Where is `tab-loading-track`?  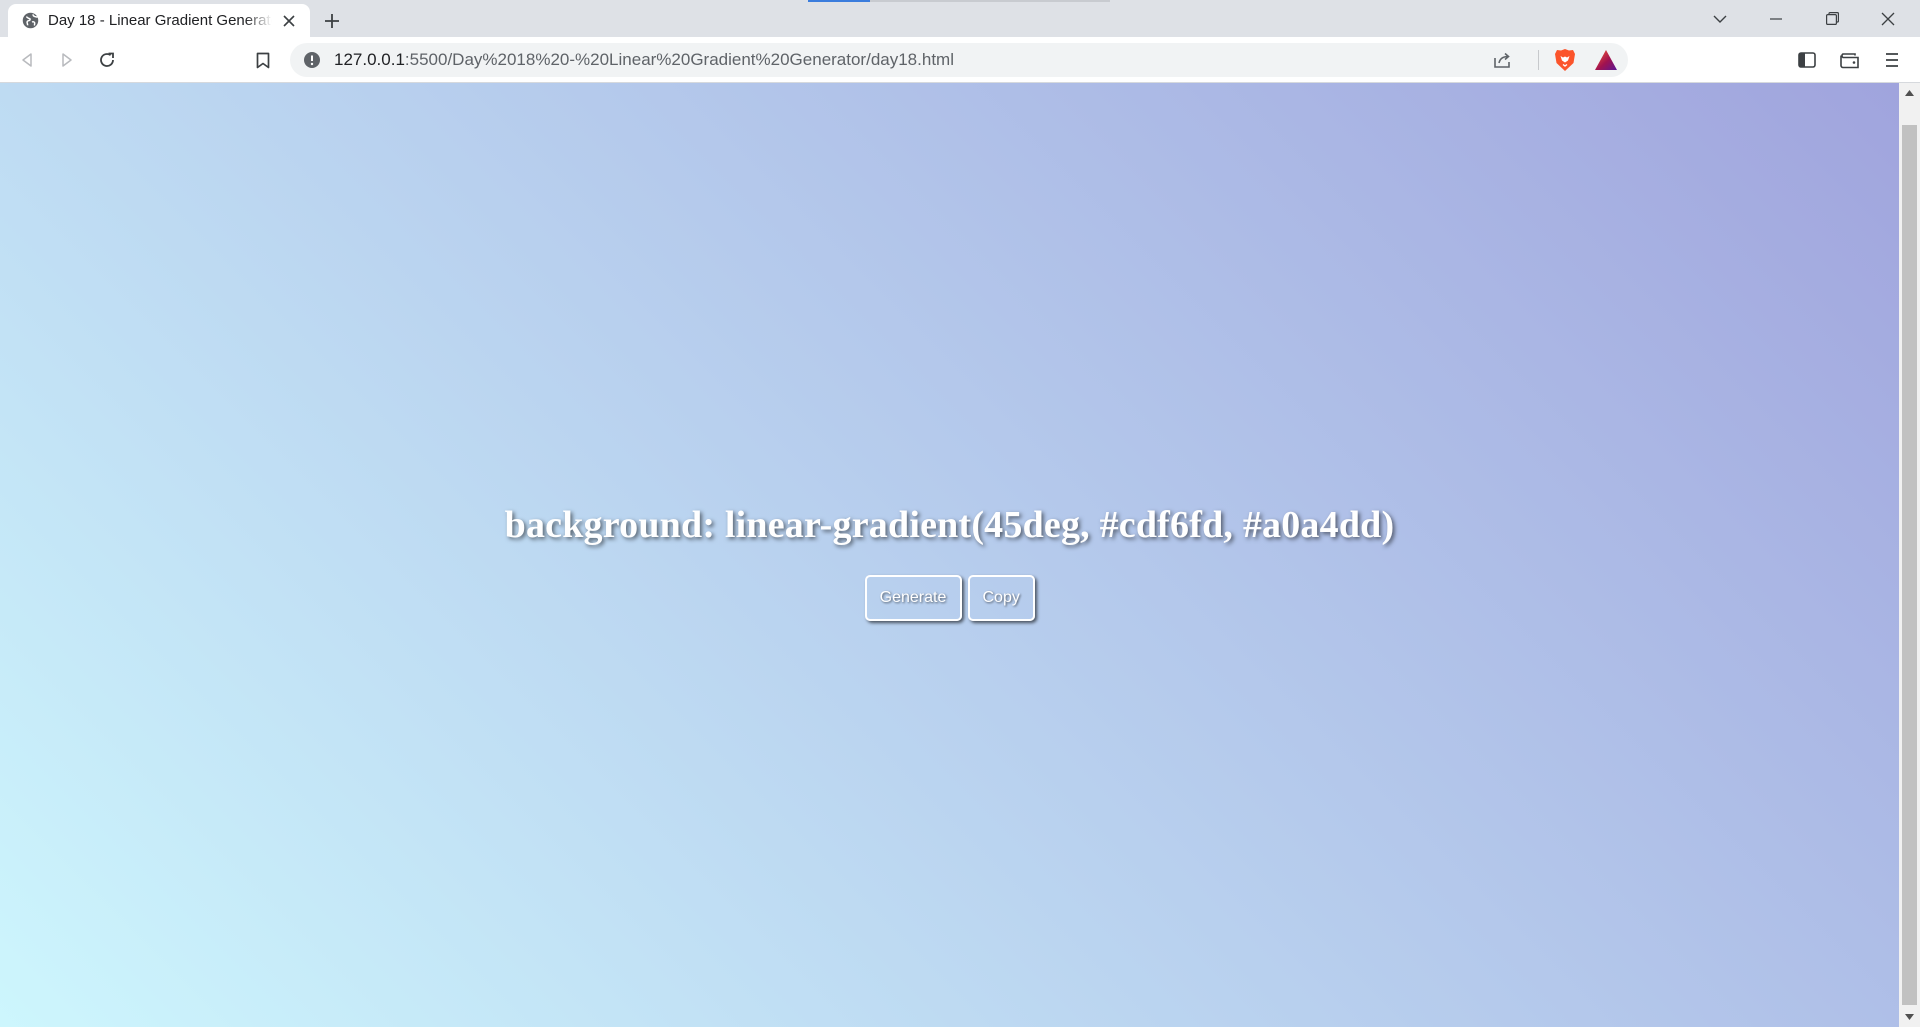
tab-loading-track is located at coordinates (990, 1).